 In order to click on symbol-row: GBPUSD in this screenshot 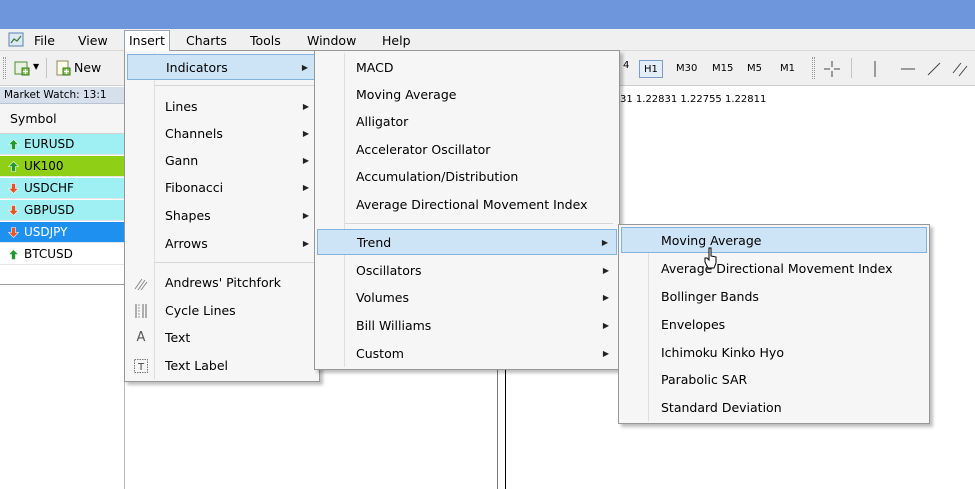, I will do `click(62, 210)`.